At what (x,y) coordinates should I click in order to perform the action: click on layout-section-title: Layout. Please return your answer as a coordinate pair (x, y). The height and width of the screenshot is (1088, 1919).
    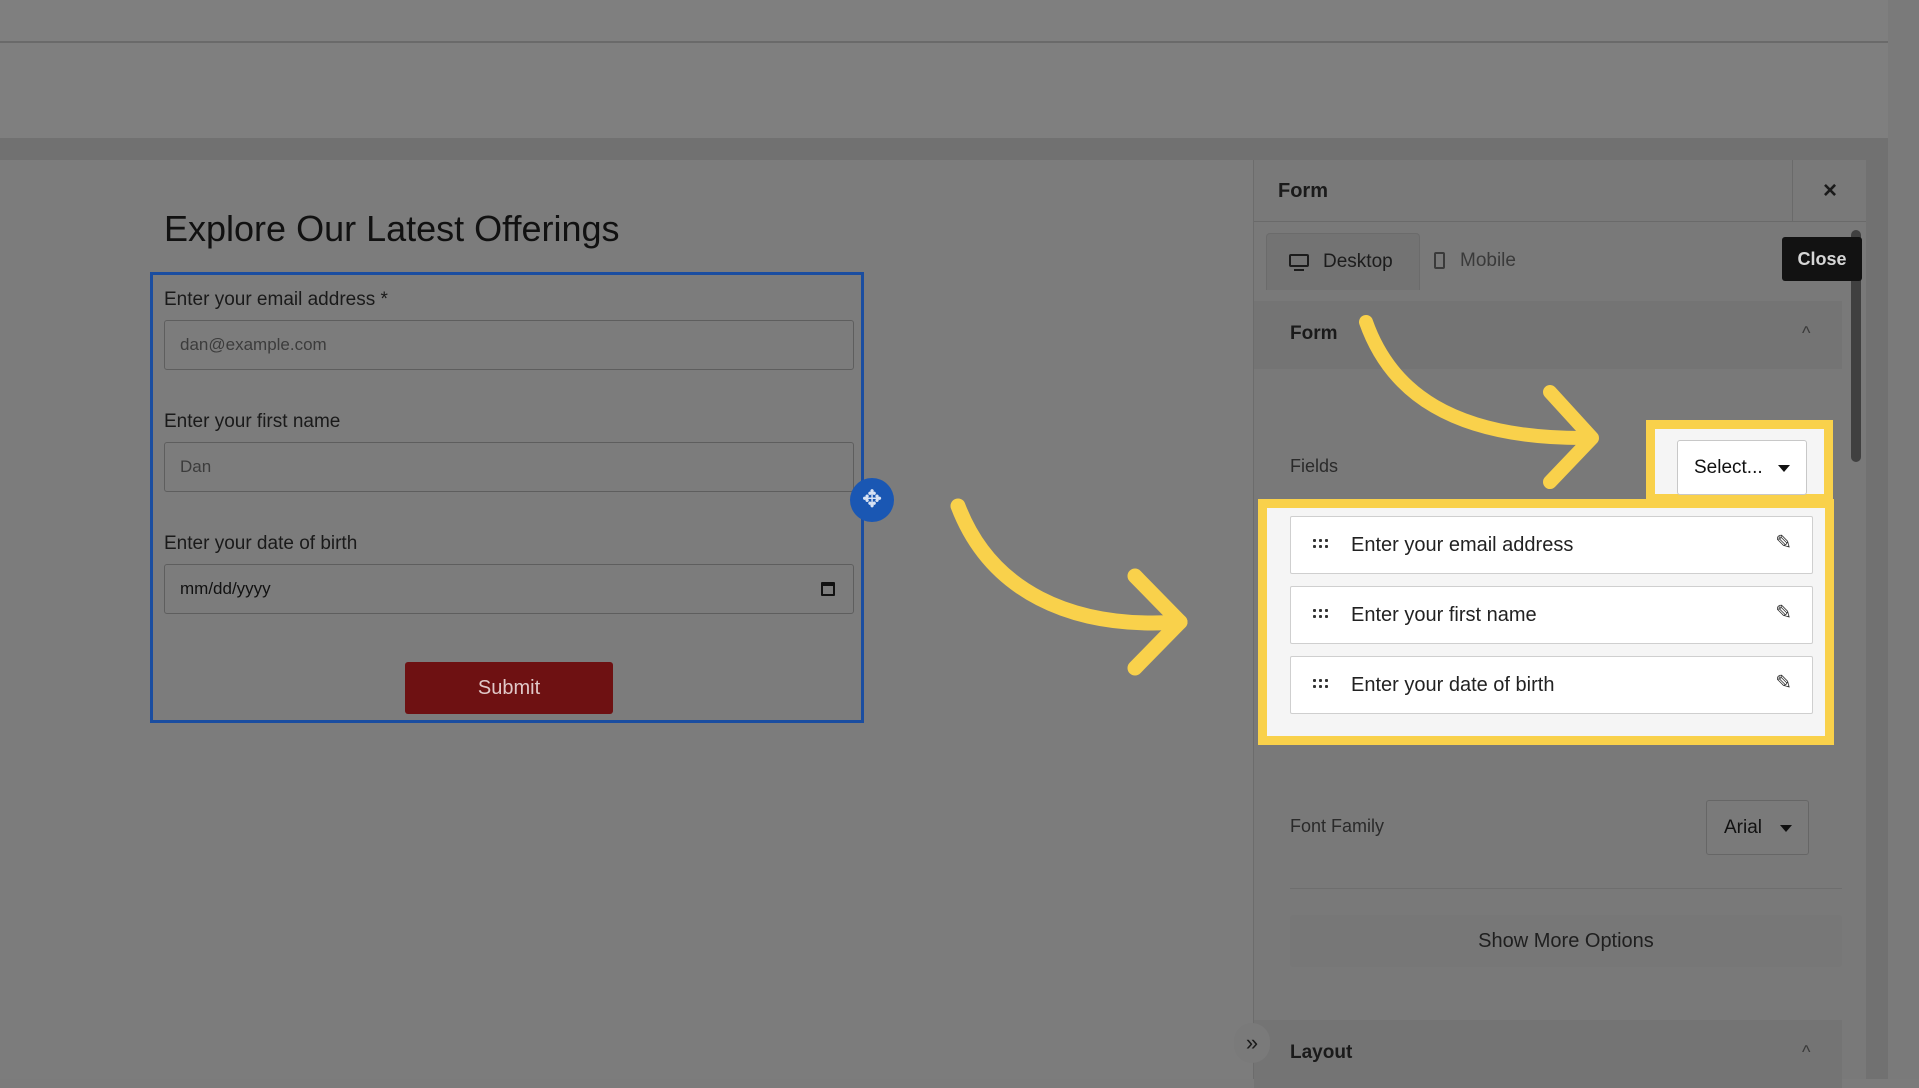
    Looking at the image, I should click on (1321, 1052).